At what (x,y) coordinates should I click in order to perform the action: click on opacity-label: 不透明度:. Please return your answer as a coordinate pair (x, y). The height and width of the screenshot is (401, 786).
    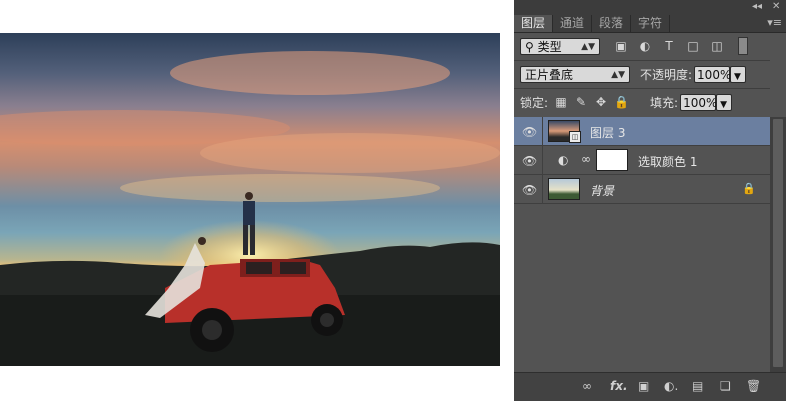
    Looking at the image, I should click on (666, 74).